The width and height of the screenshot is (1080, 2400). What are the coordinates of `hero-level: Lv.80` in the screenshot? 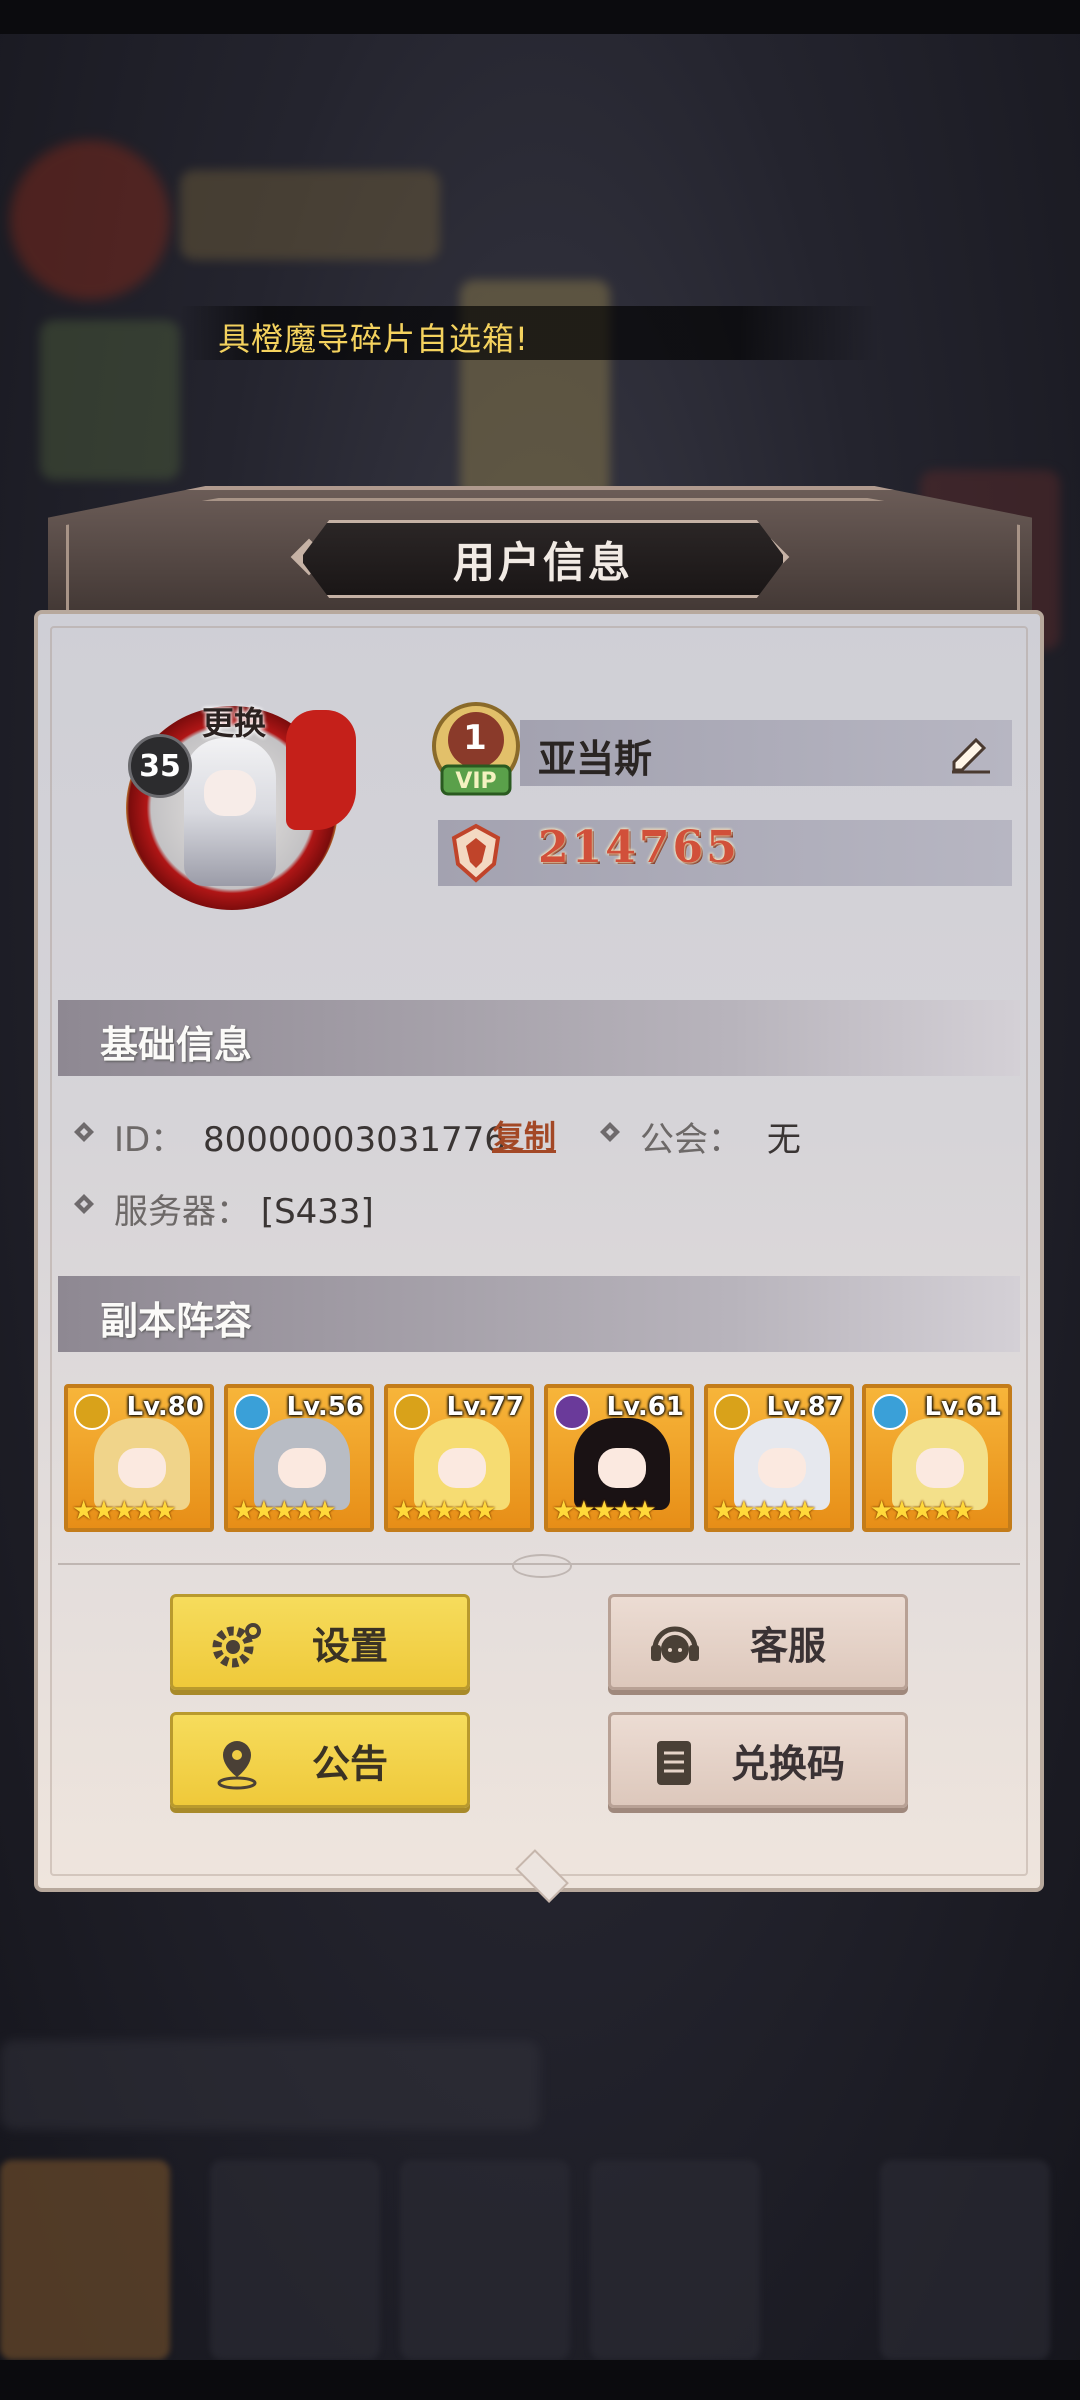 It's located at (165, 1407).